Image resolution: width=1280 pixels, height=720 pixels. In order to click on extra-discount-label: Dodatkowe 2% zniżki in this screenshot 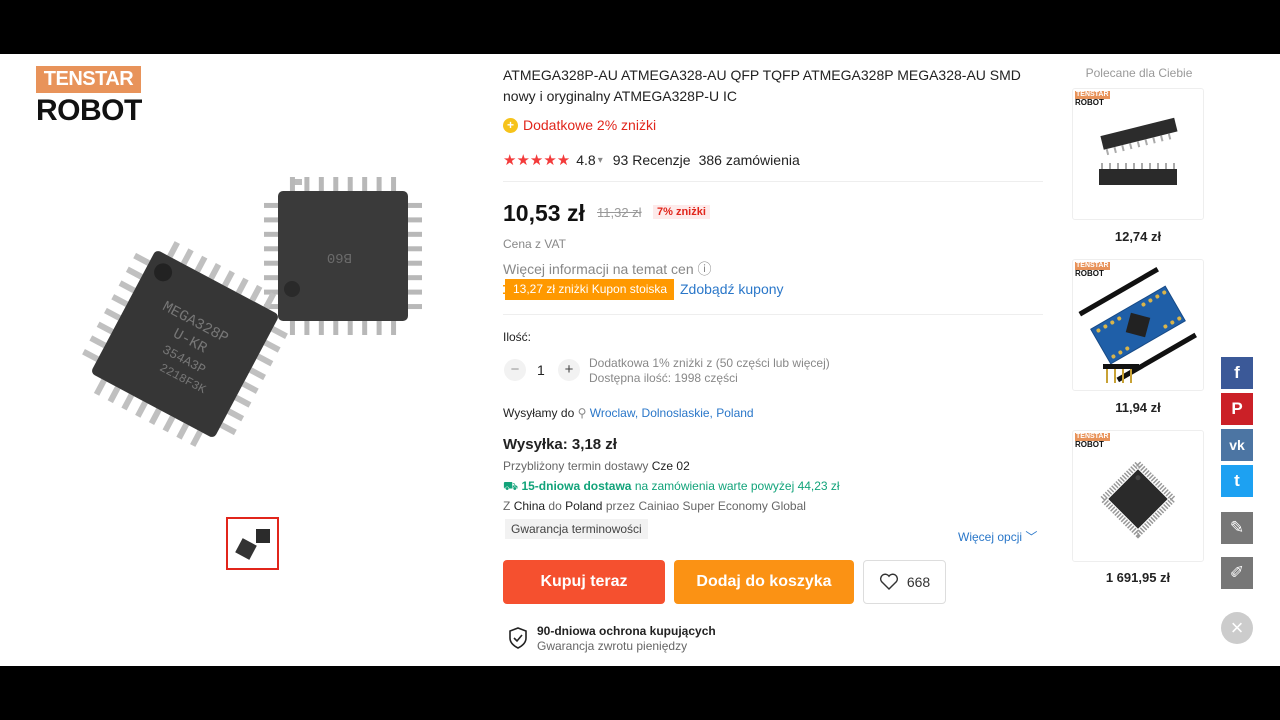, I will do `click(590, 125)`.